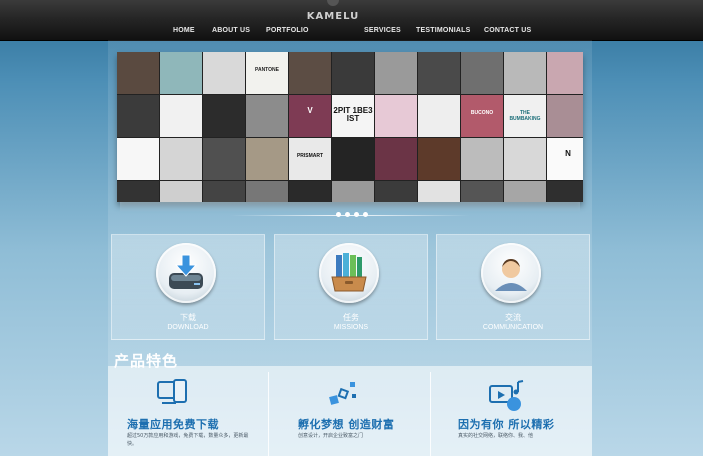 Image resolution: width=703 pixels, height=456 pixels. I want to click on card-missions-subtitle: MISSIONS, so click(351, 327).